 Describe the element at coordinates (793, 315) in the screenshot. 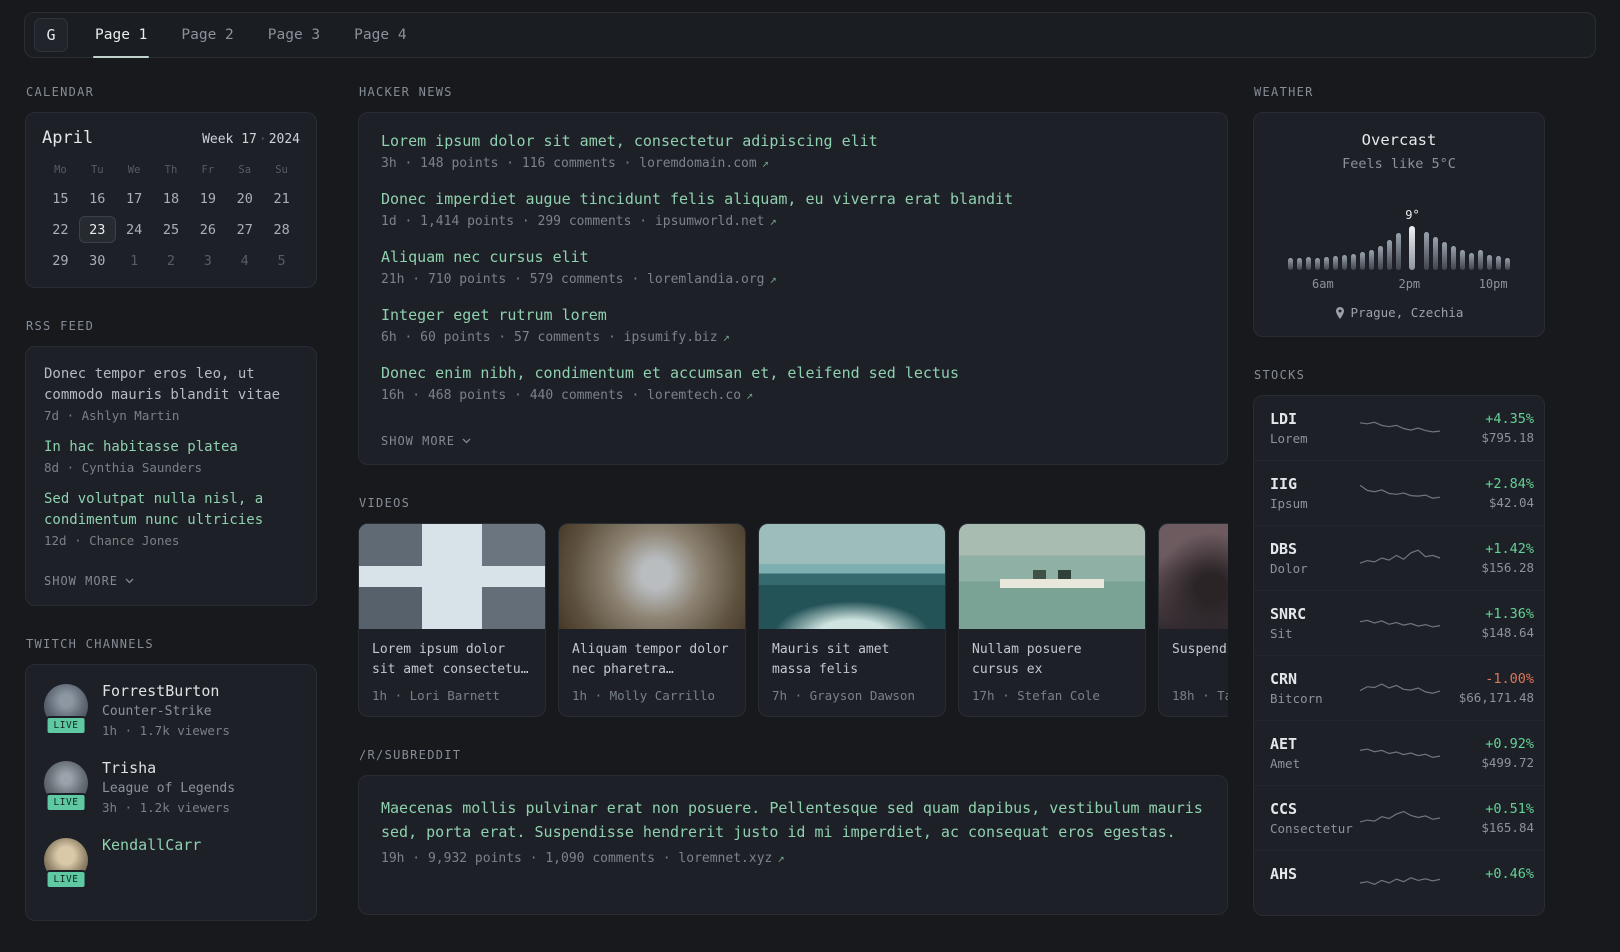

I see `hn-item-title: Integer eget rutrum lorem` at that location.